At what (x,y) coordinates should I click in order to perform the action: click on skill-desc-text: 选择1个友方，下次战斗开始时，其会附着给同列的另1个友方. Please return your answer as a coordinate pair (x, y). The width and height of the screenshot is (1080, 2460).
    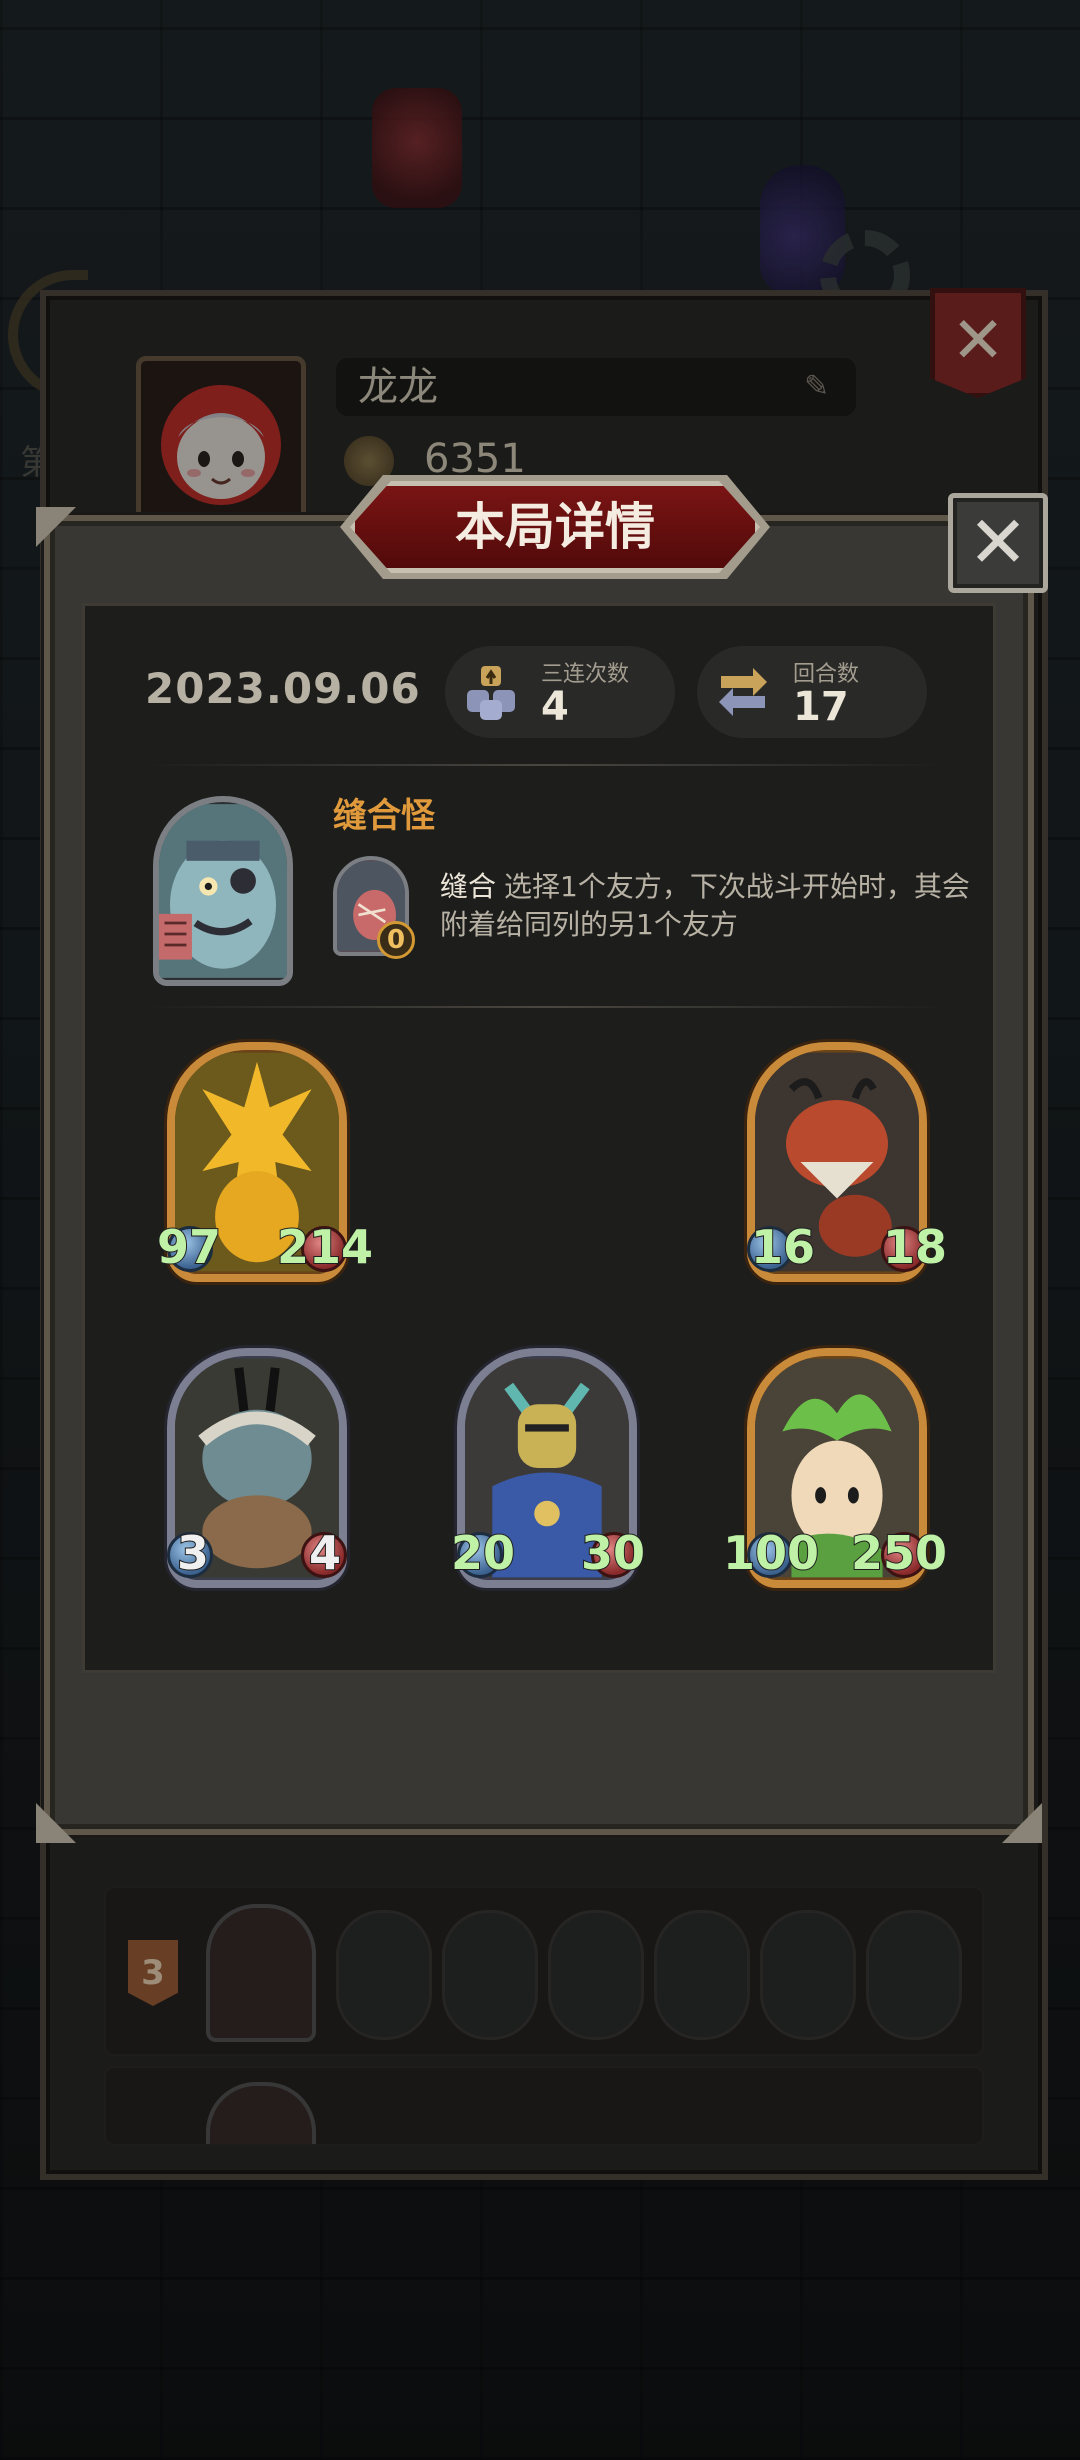
    Looking at the image, I should click on (705, 905).